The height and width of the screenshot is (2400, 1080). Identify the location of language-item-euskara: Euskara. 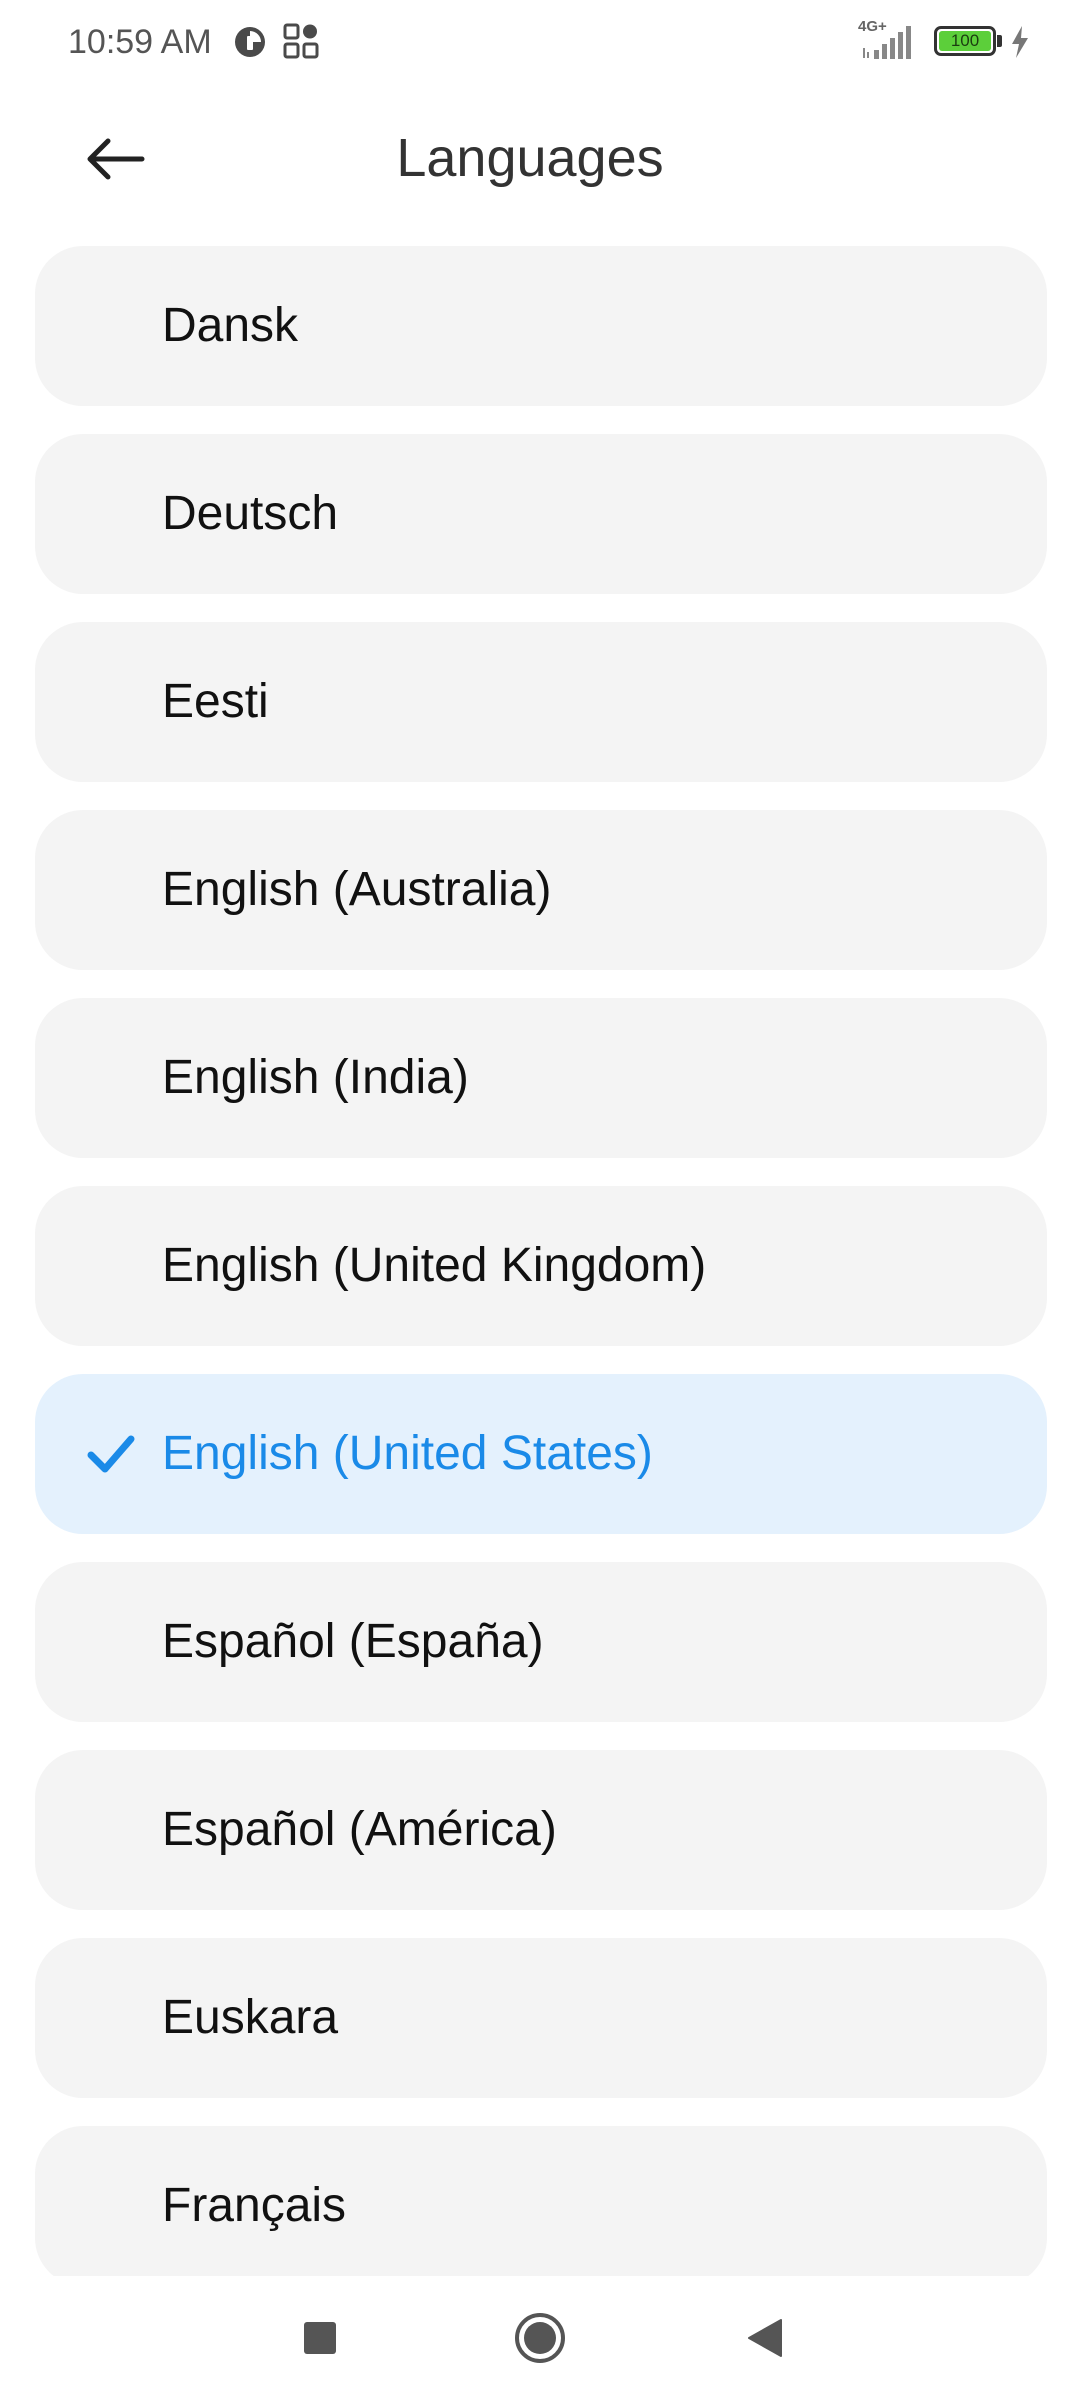
(541, 2018).